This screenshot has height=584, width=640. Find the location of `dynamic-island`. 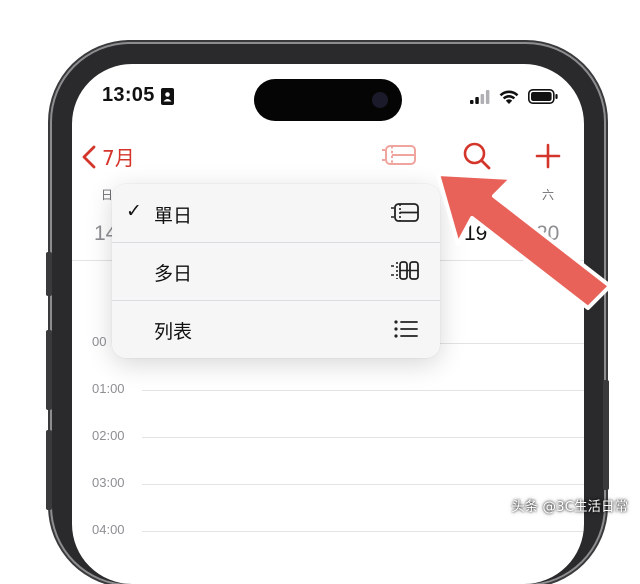

dynamic-island is located at coordinates (328, 100).